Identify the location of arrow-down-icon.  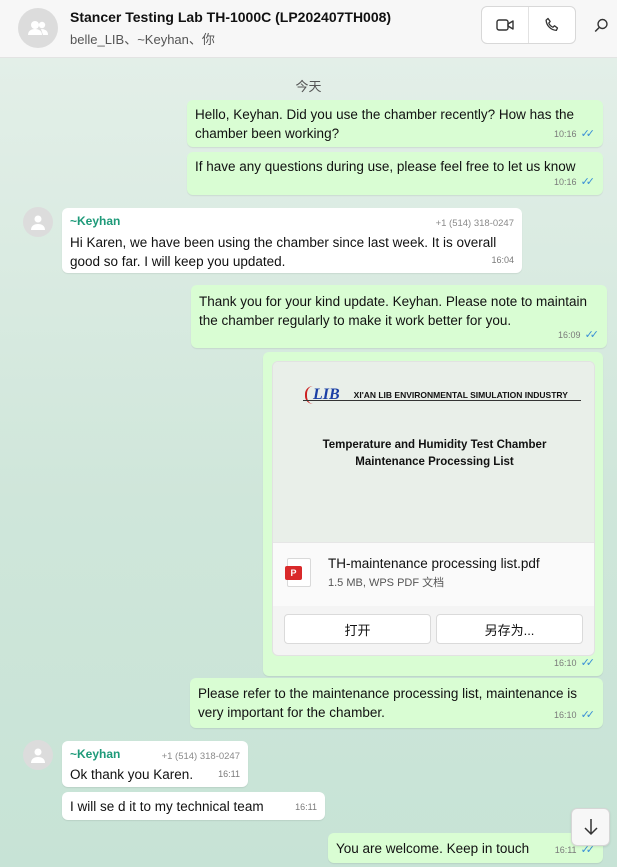
(590, 827).